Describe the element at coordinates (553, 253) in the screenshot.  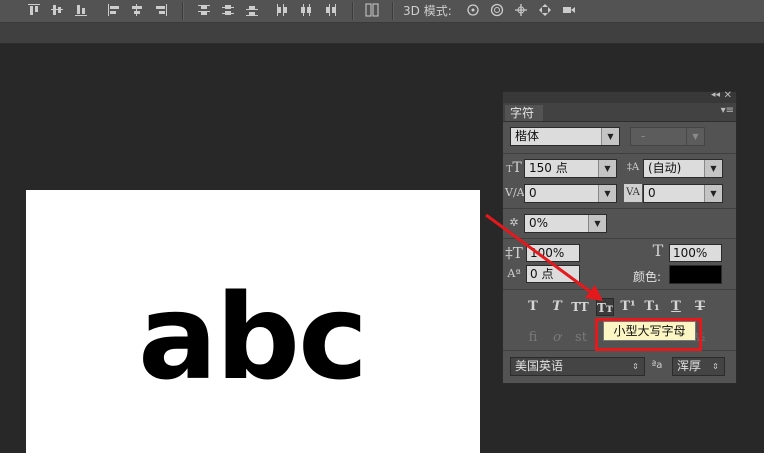
I see `vertical-scale-field: 100%` at that location.